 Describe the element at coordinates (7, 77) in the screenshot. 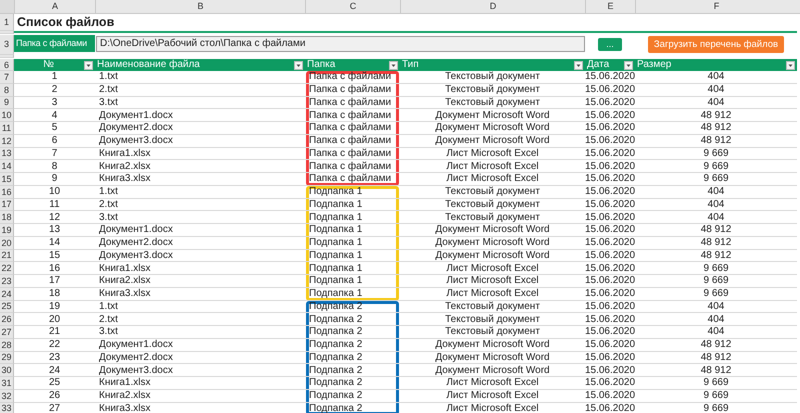

I see `row-header: 7` at that location.